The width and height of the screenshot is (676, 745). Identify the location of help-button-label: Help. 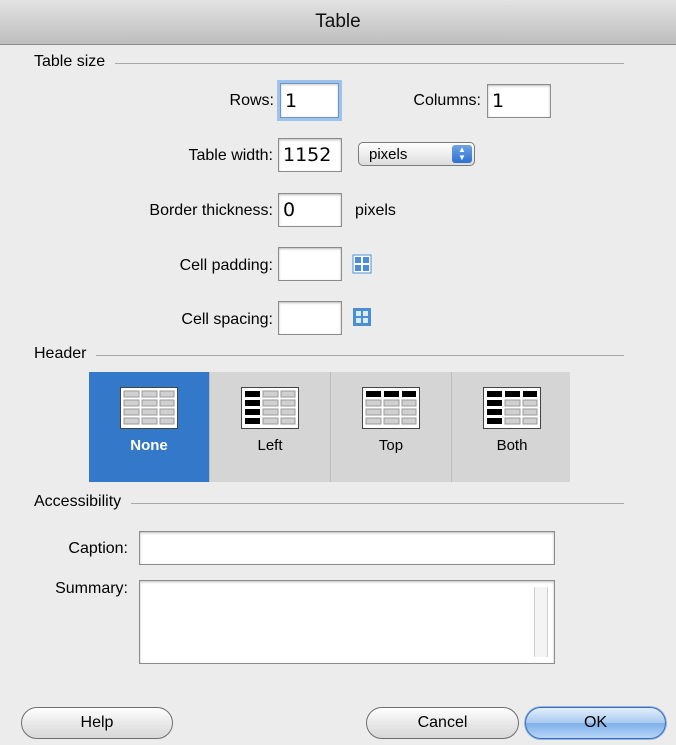
(97, 722).